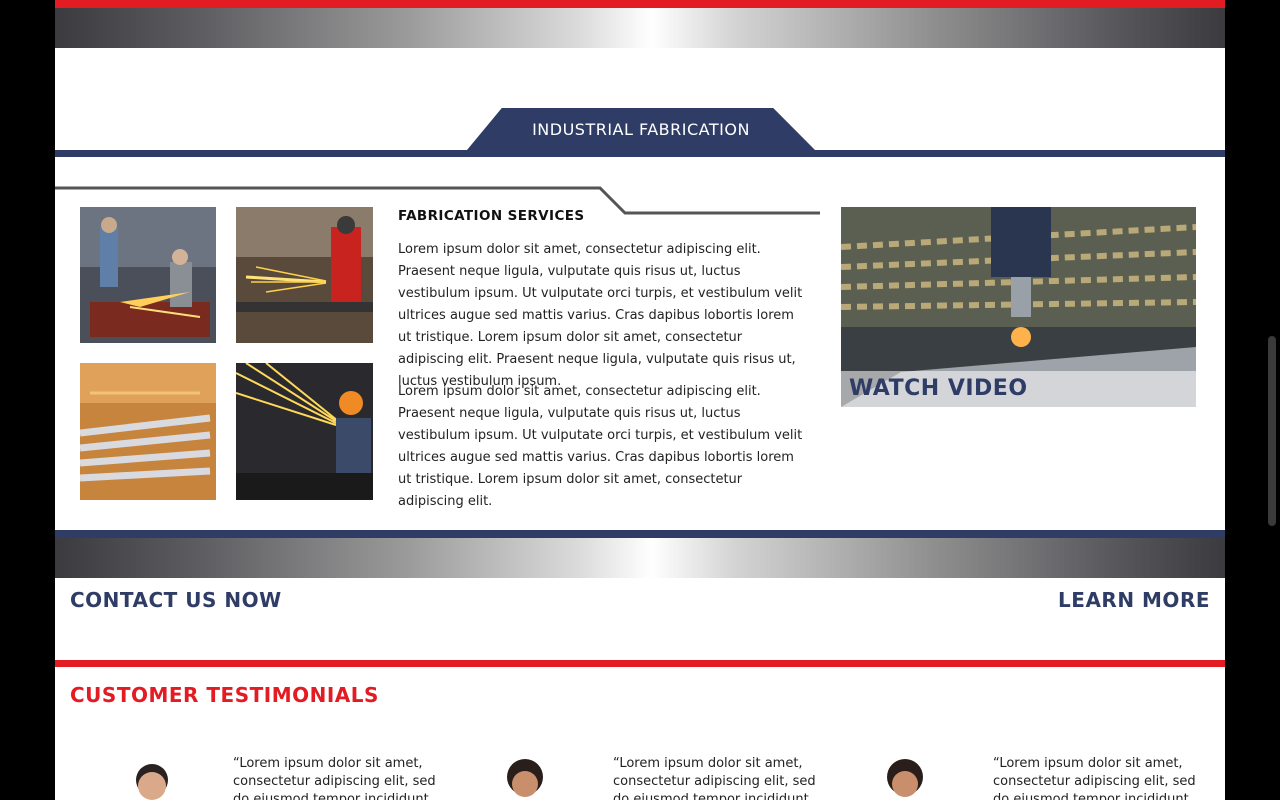  Describe the element at coordinates (224, 695) in the screenshot. I see `testimonials-title: CUSTOMER TESTIMONIALS` at that location.